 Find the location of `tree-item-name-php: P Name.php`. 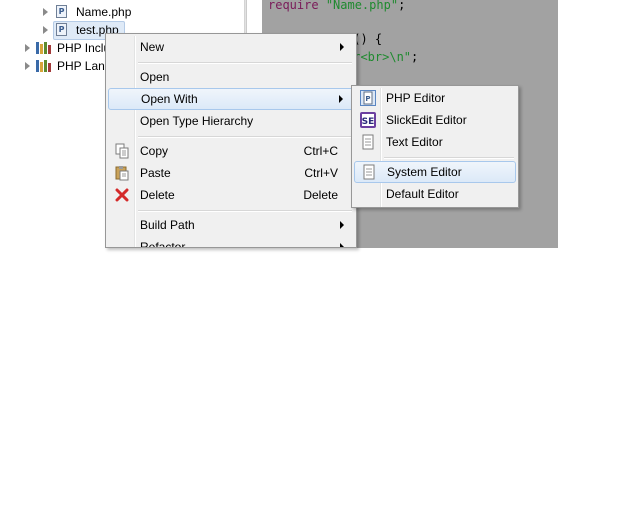

tree-item-name-php: P Name.php is located at coordinates (100, 12).